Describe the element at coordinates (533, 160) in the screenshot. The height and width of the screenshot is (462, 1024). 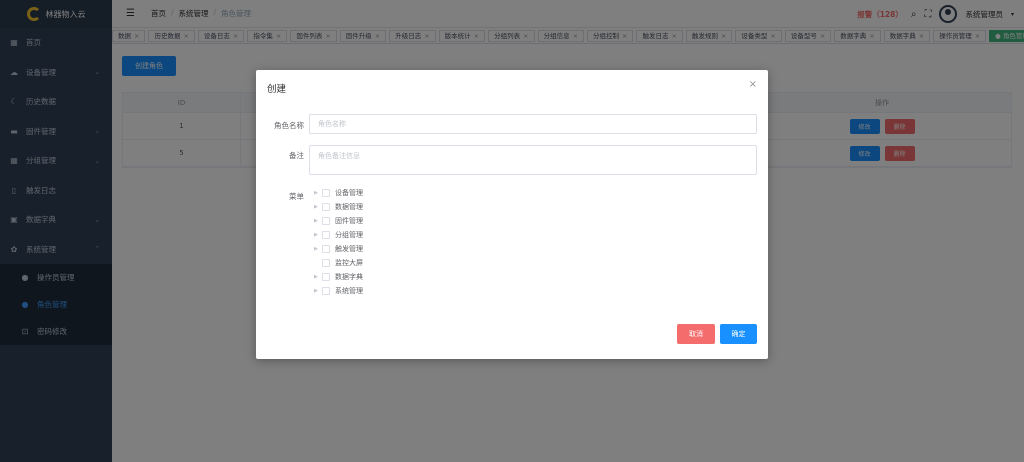
I see `remark-textarea` at that location.